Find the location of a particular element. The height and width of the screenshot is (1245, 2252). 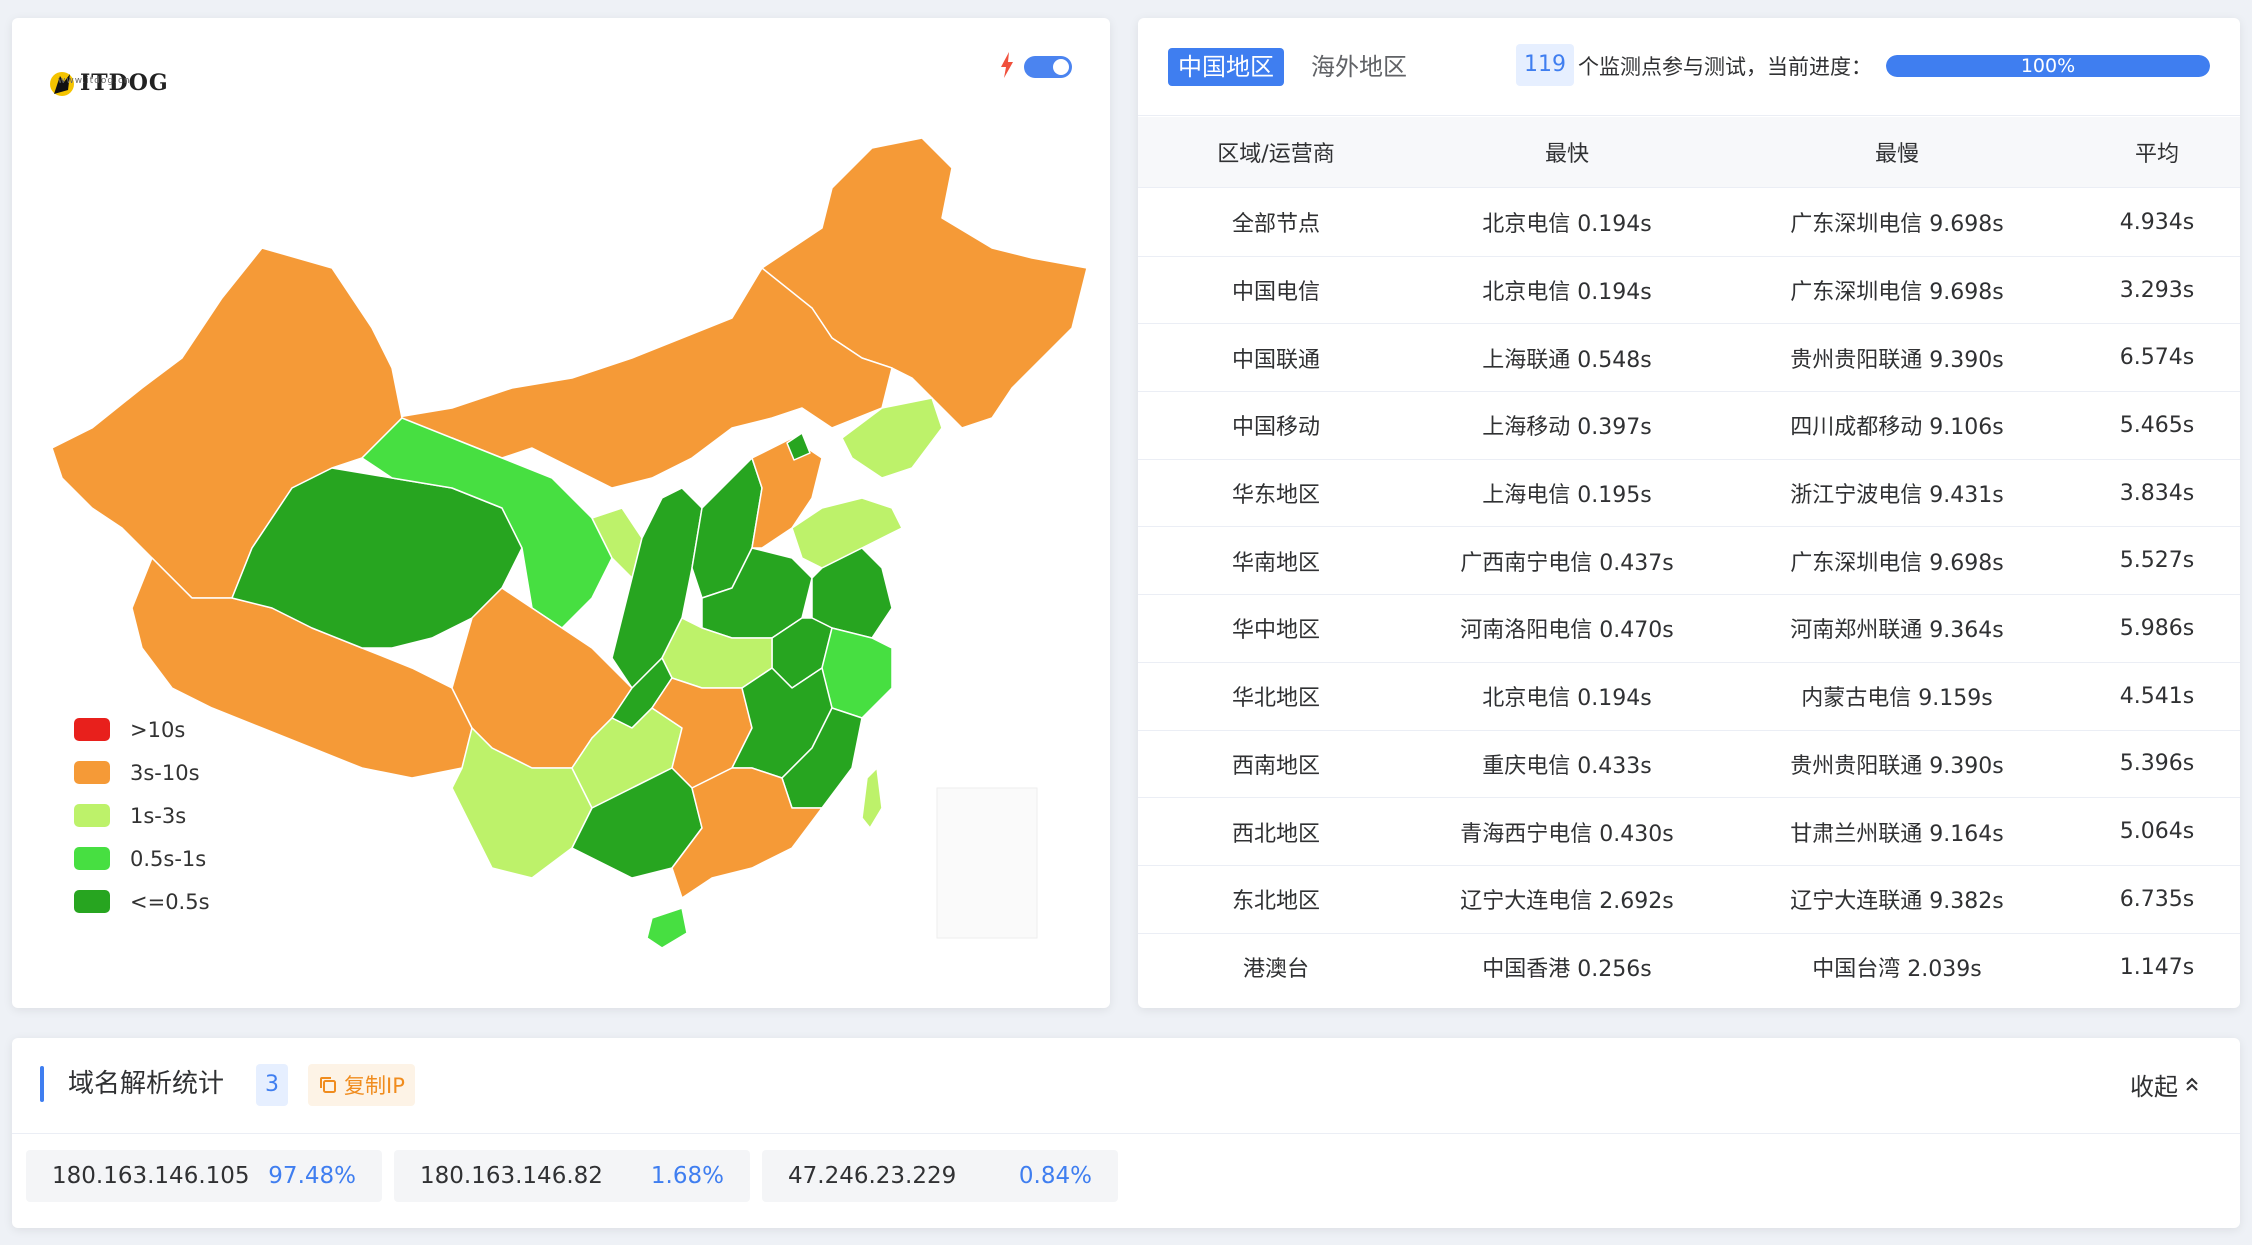

cell-average: 6.574s is located at coordinates (2157, 358).